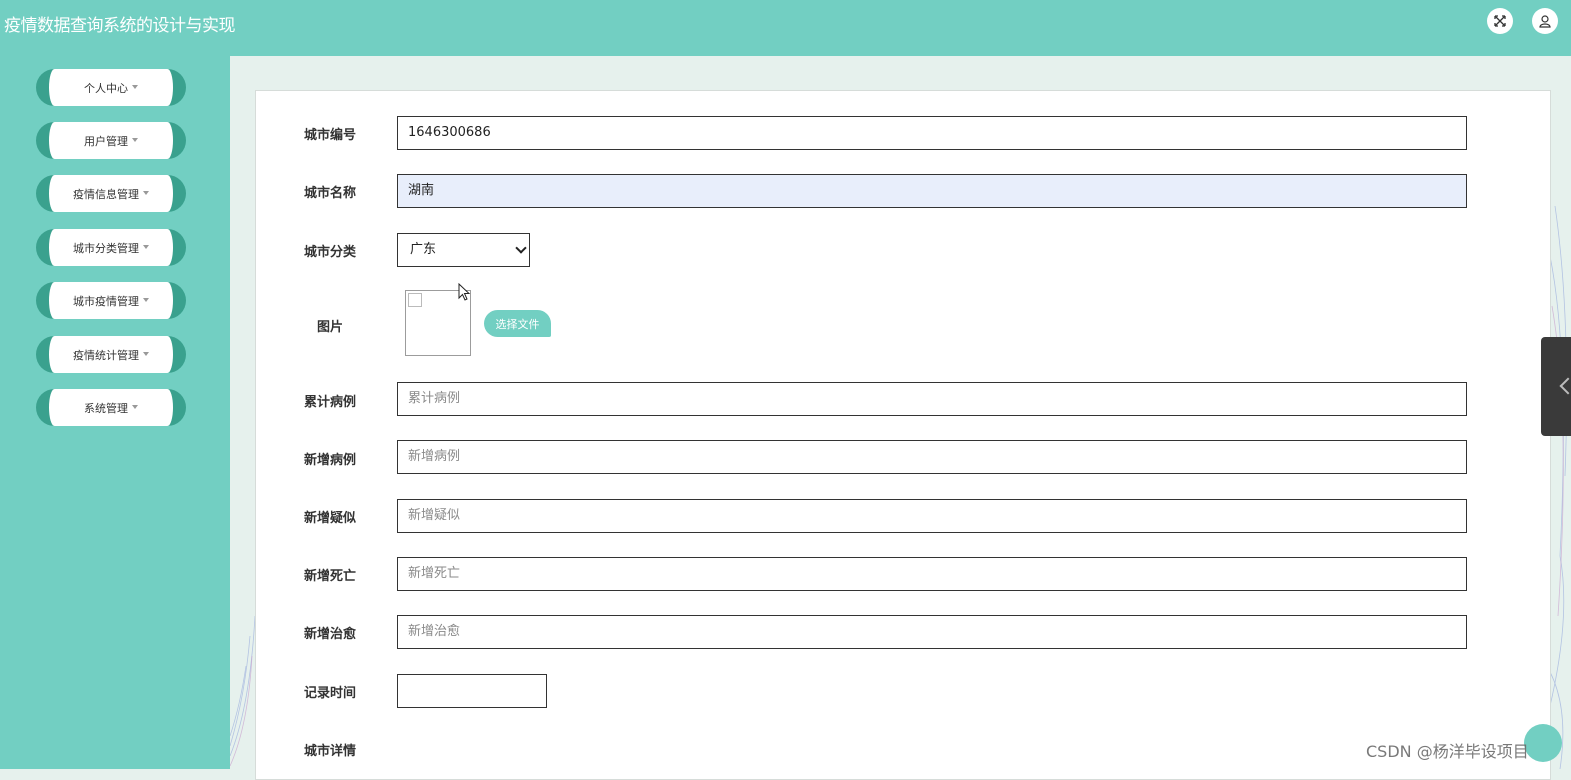 The width and height of the screenshot is (1571, 780). I want to click on new-suspected-label: 新增疑似, so click(330, 518).